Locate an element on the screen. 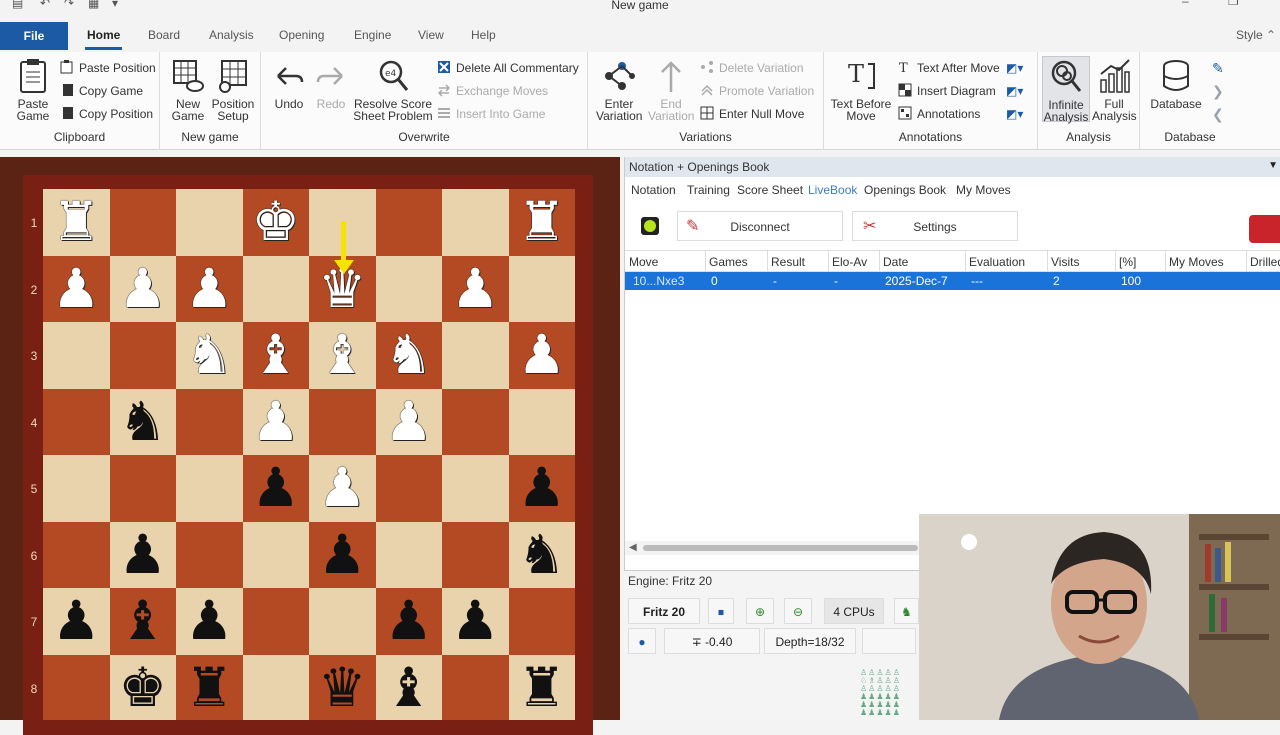 This screenshot has height=735, width=1280. square-g1 is located at coordinates (475, 222).